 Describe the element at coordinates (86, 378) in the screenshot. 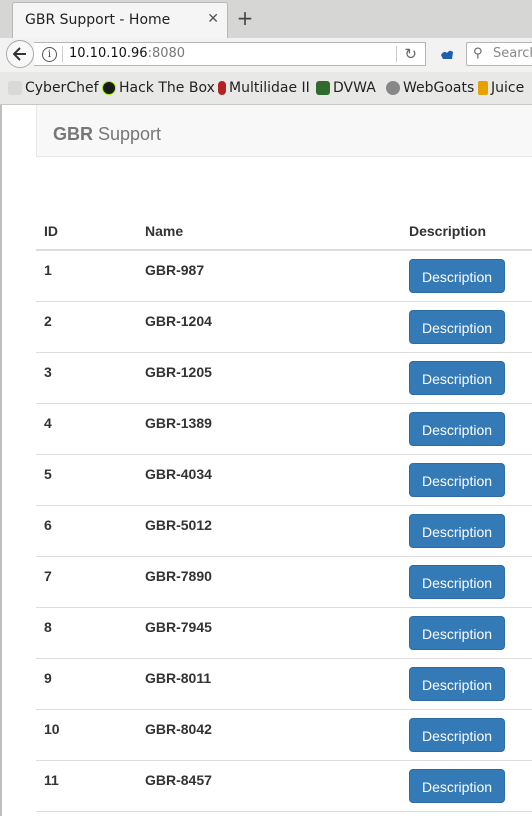

I see `cell-id: 3` at that location.